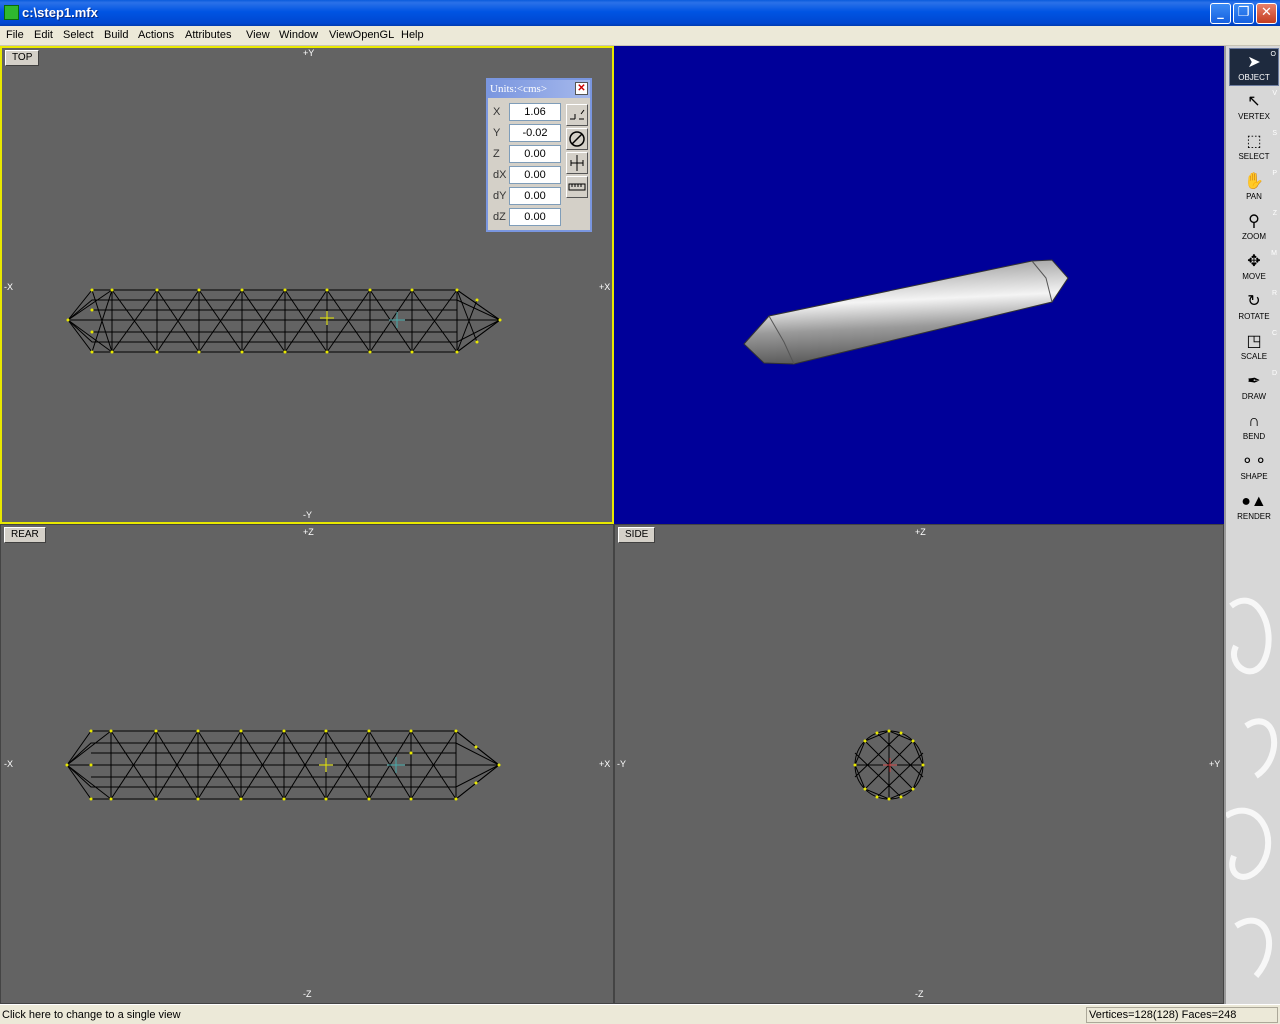 The width and height of the screenshot is (1280, 1024). What do you see at coordinates (1254, 67) in the screenshot?
I see `tool-object: O ➤ OBJECT` at bounding box center [1254, 67].